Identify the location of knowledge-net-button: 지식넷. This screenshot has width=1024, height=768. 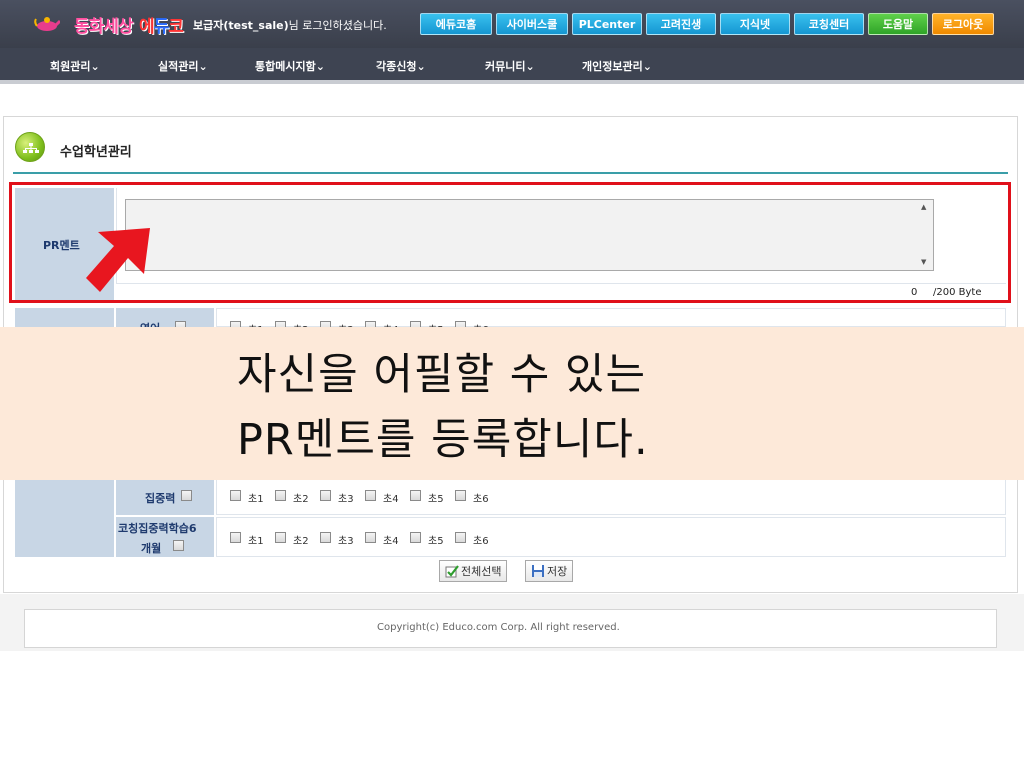
(755, 24).